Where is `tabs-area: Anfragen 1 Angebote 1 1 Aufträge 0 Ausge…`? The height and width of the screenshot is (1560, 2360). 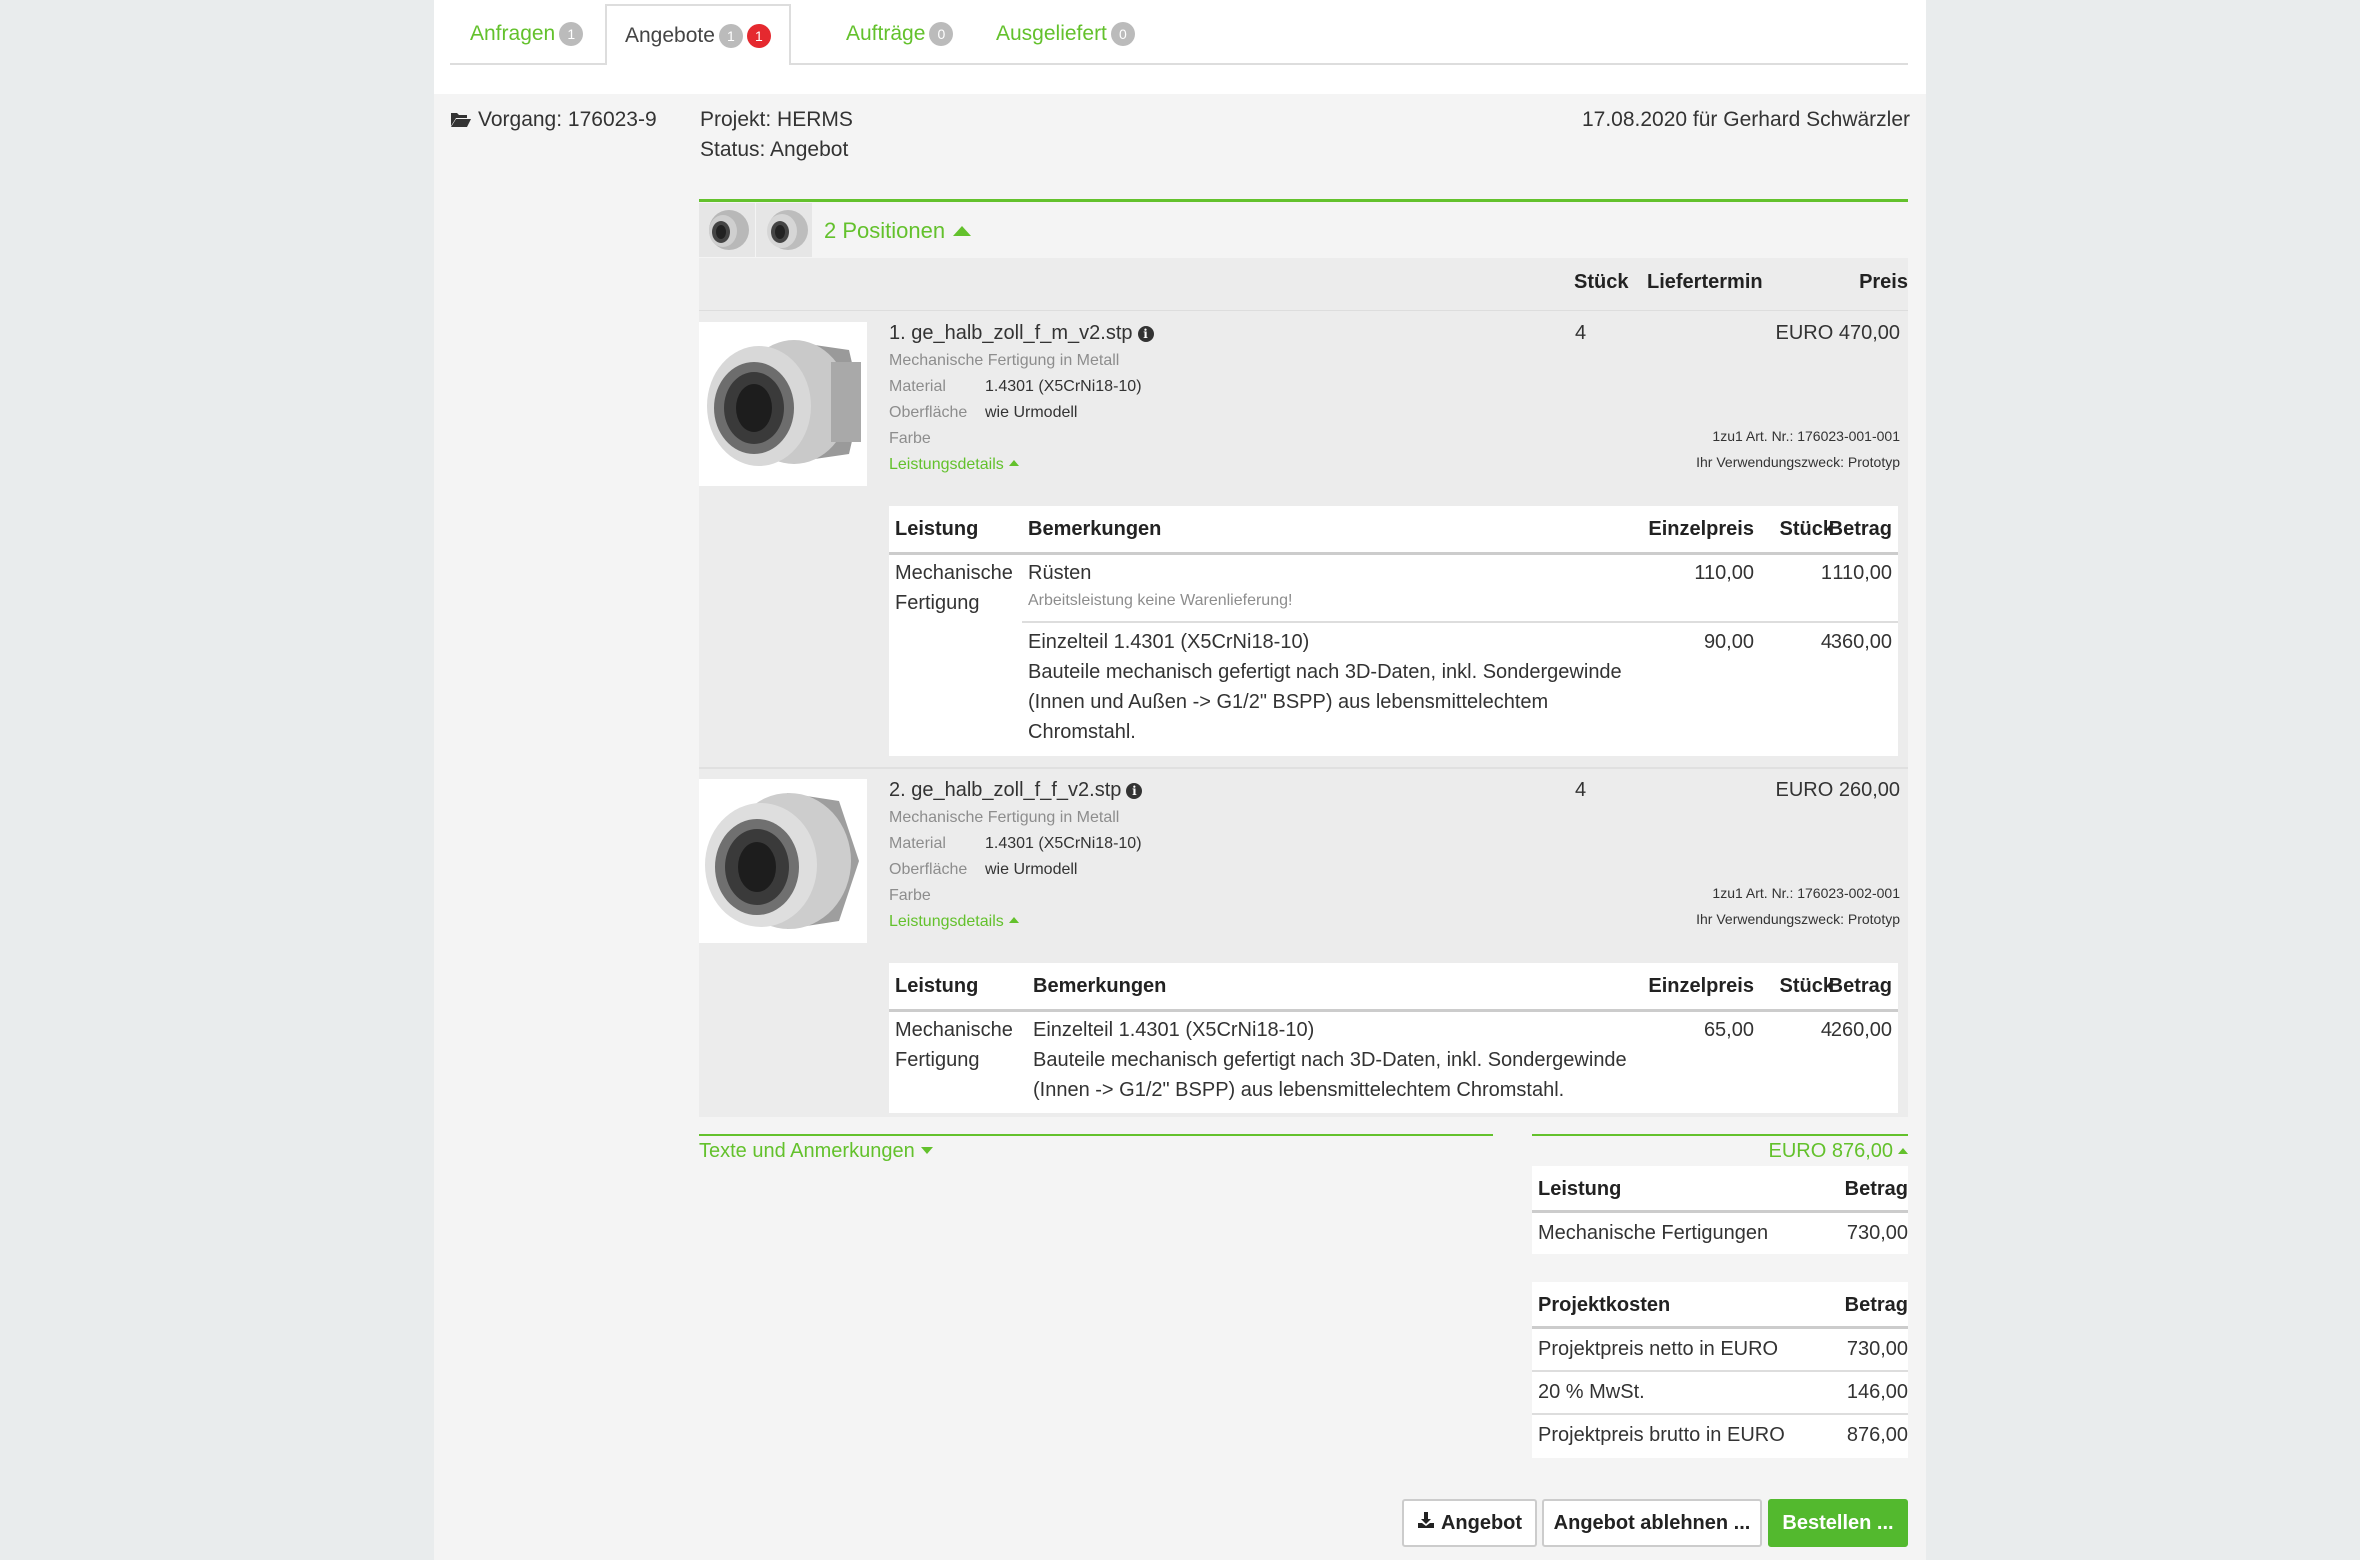 tabs-area: Anfragen 1 Angebote 1 1 Aufträge 0 Ausge… is located at coordinates (1180, 47).